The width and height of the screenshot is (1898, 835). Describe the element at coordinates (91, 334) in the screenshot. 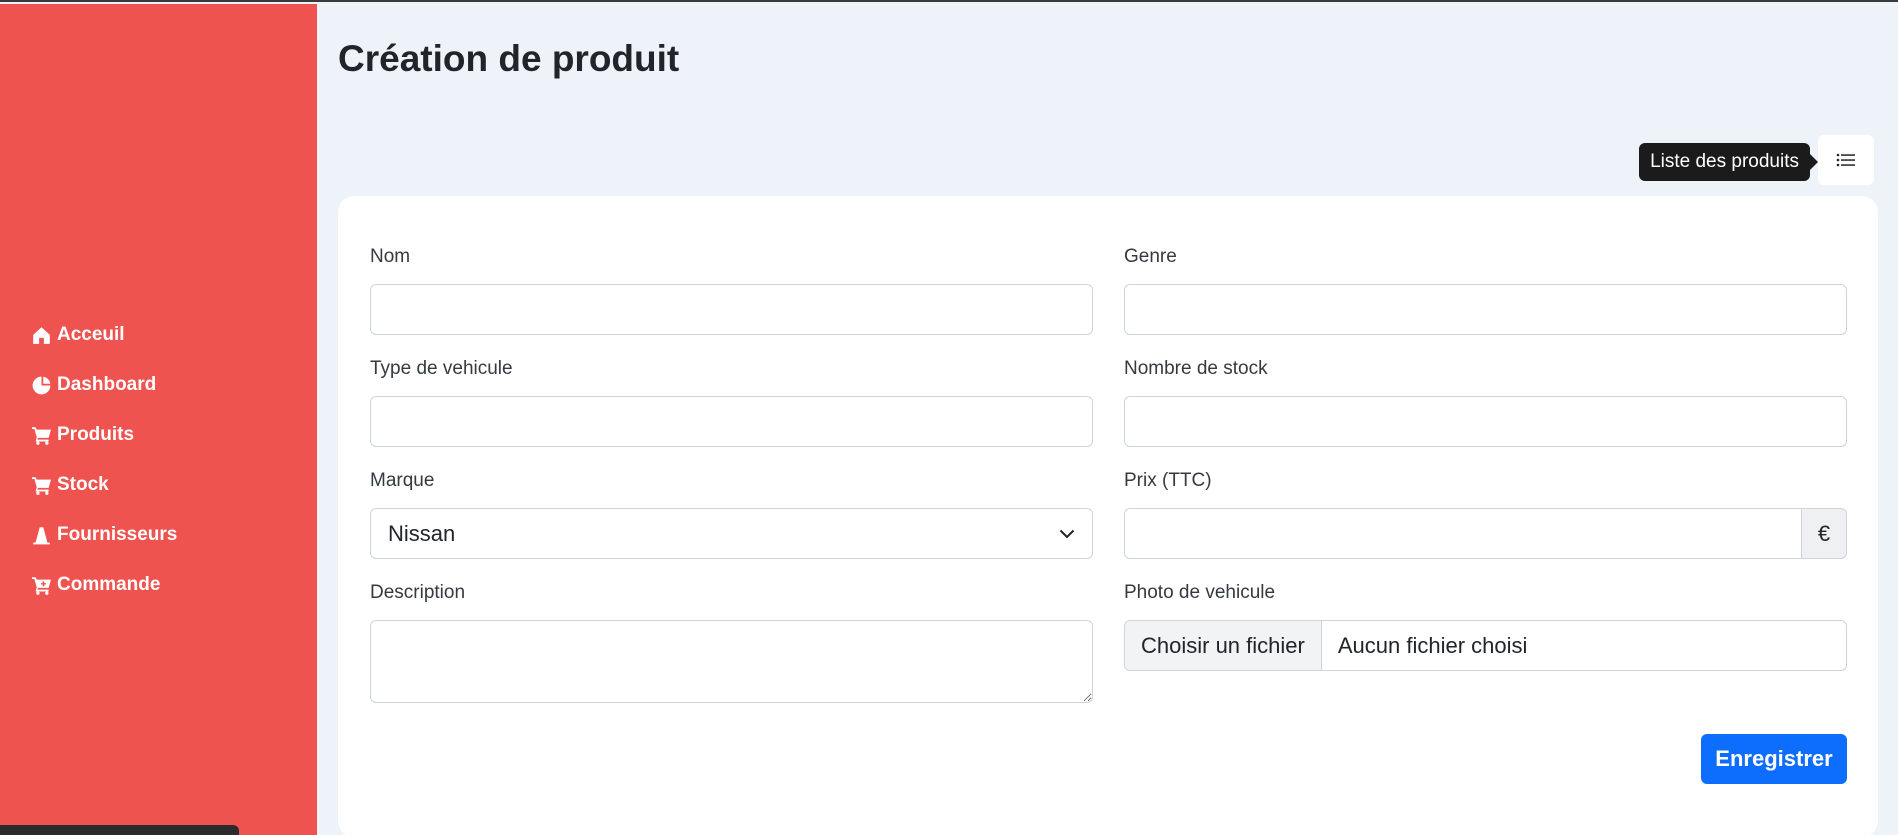

I see `sidebar-item-label: Acceuil` at that location.